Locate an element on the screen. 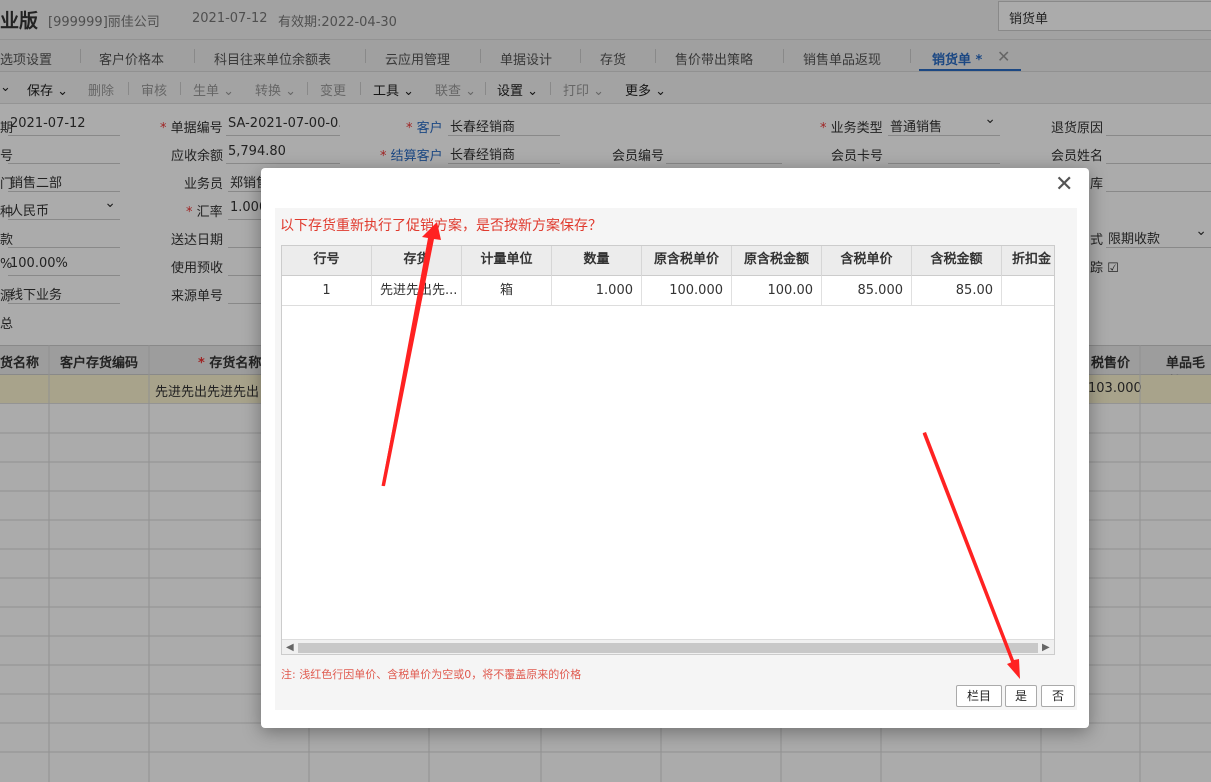  yes-button: 是 is located at coordinates (1021, 696).